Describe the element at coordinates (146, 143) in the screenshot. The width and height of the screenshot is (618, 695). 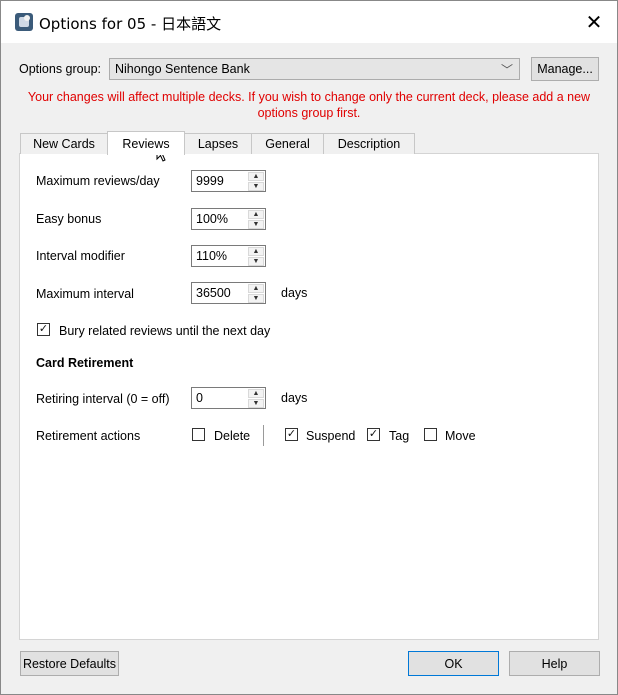
I see `tab-reviews: Reviews` at that location.